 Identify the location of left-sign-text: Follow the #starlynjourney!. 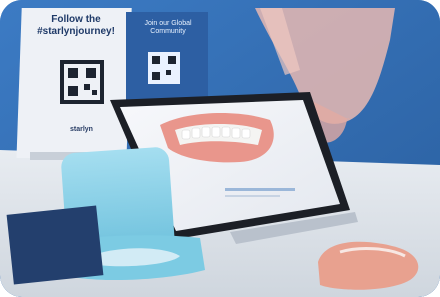
(76, 26).